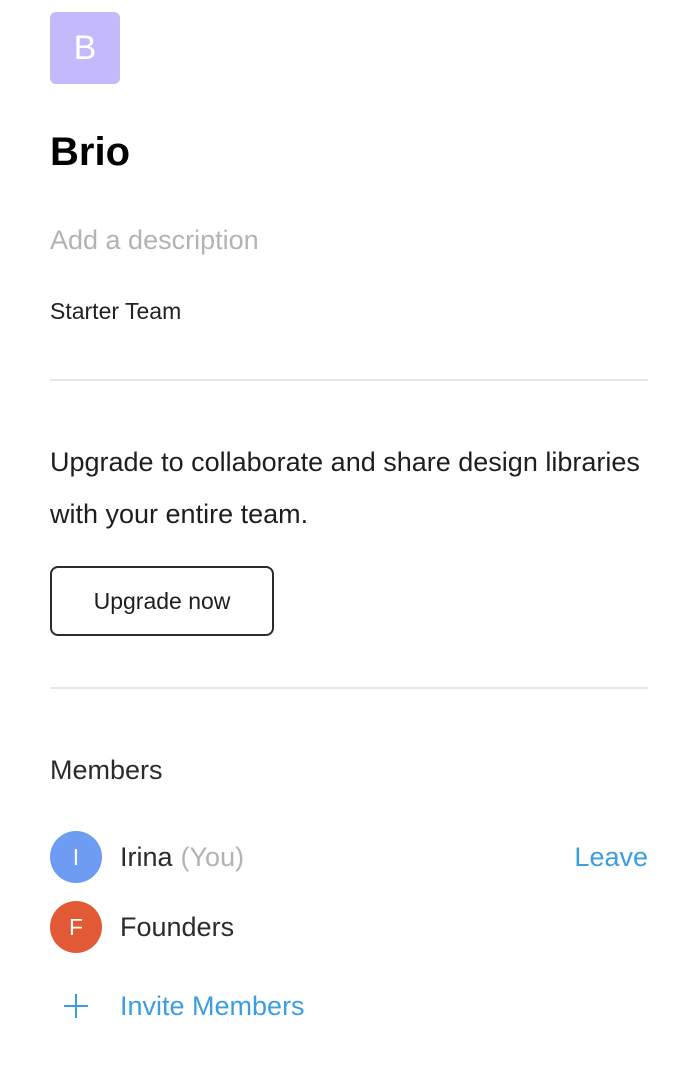  I want to click on member-row-founders: F Founders, so click(349, 927).